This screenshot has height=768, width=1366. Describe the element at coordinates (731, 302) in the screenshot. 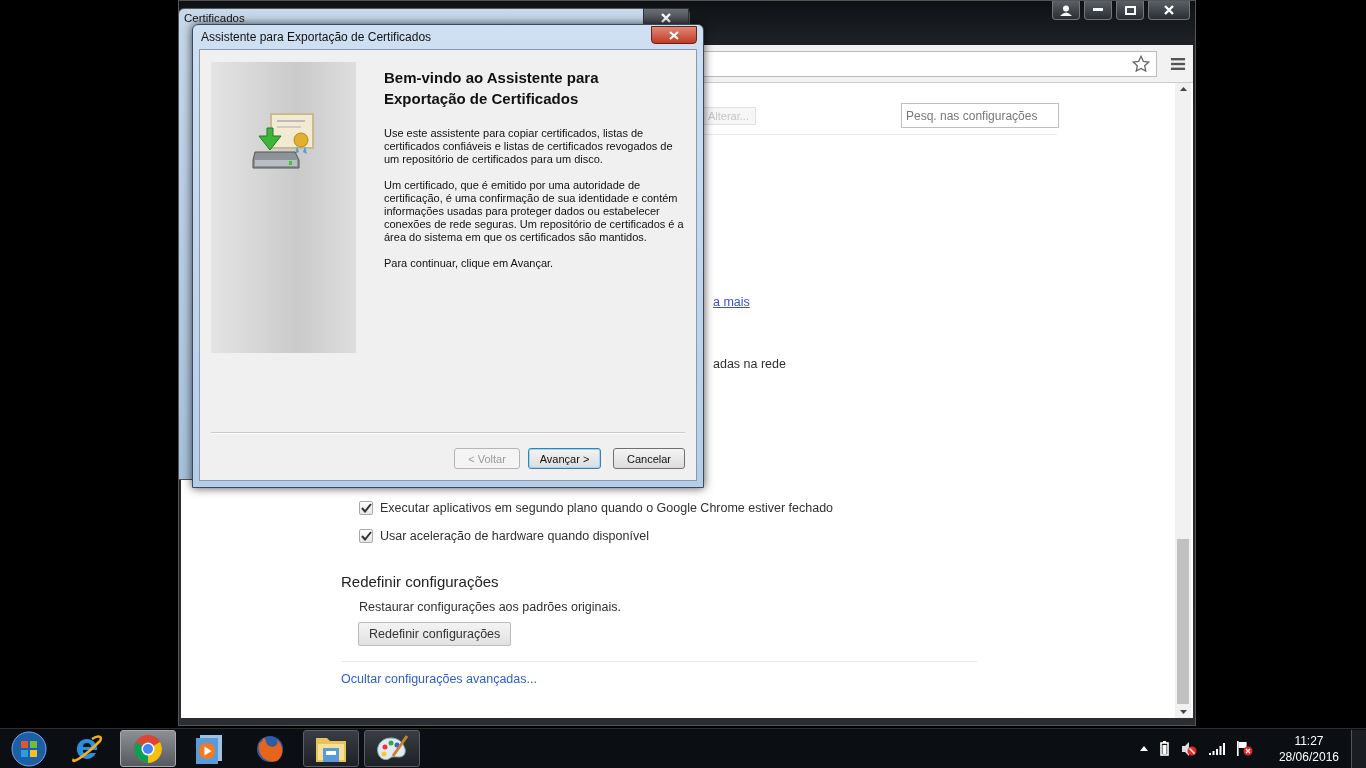

I see `learn-more-link: a mais` at that location.